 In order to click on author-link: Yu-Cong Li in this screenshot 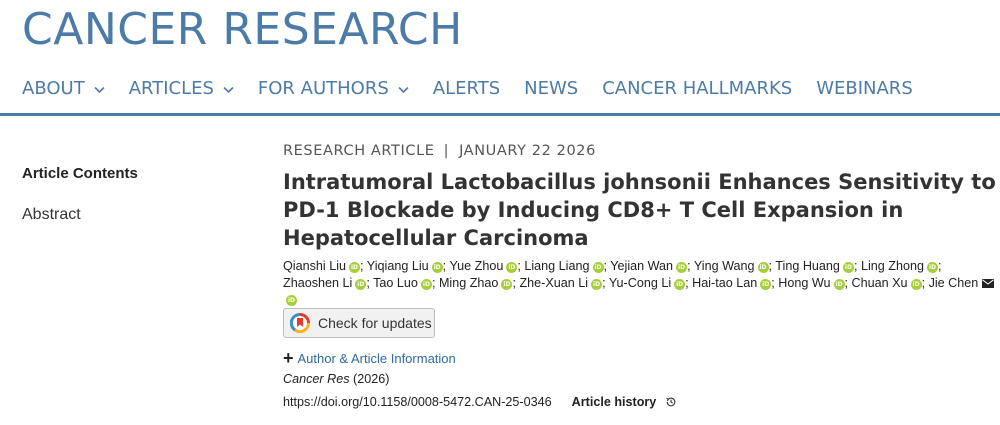, I will do `click(640, 283)`.